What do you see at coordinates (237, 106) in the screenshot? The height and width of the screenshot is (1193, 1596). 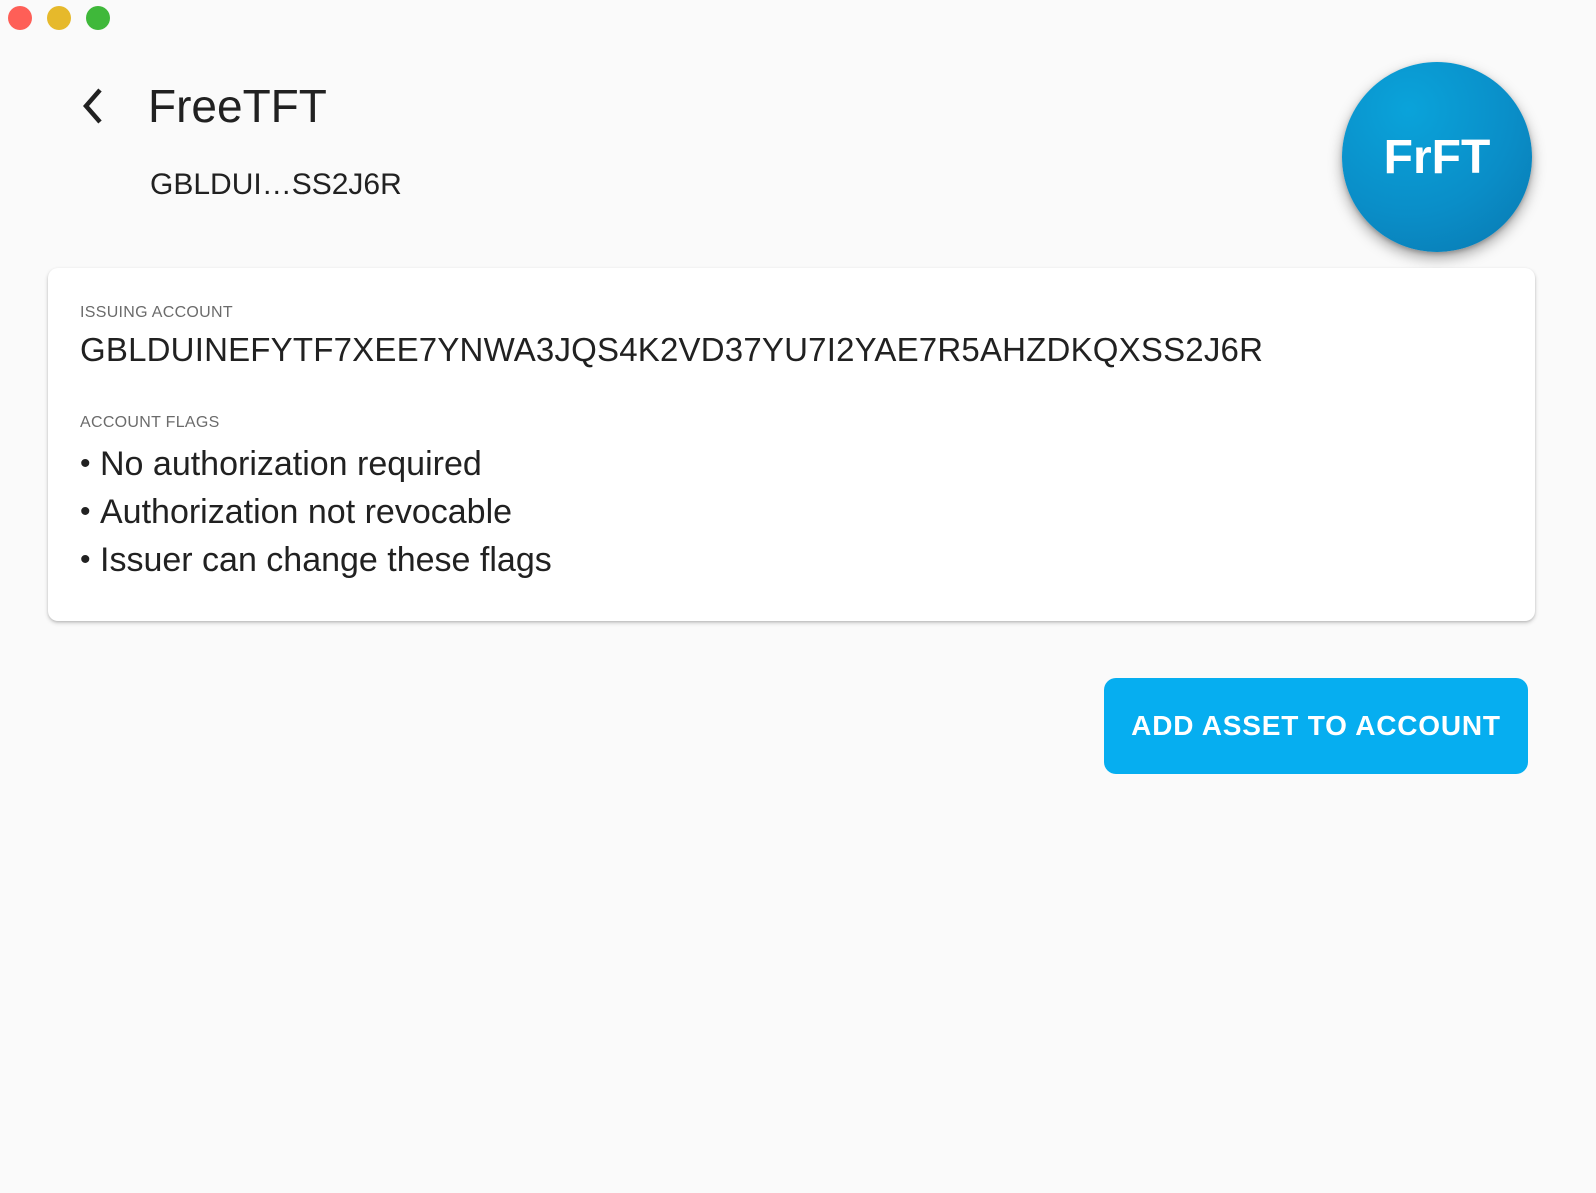 I see `page-title: FreeTFT` at bounding box center [237, 106].